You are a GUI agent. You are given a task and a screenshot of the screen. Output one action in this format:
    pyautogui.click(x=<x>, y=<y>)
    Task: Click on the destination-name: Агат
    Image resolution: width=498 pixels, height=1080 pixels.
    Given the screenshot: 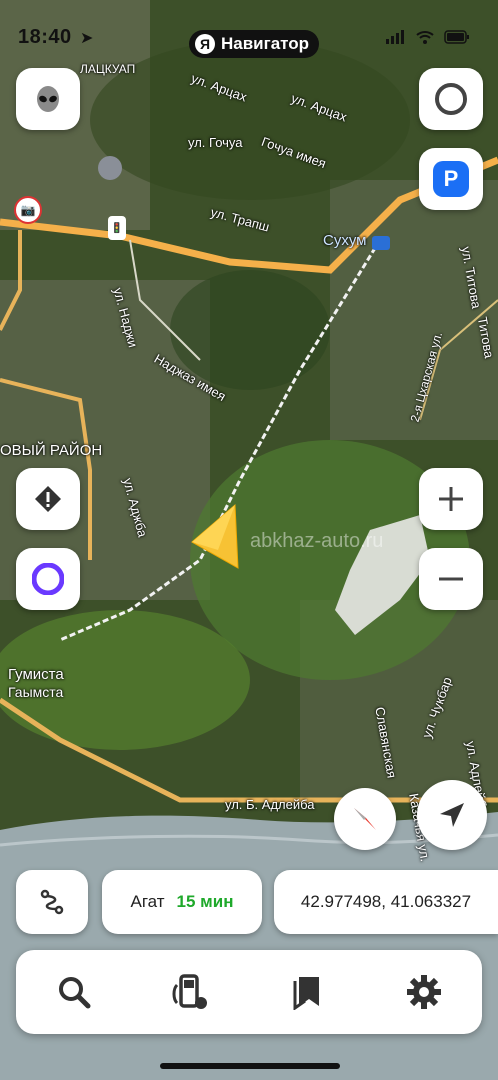 What is the action you would take?
    pyautogui.click(x=147, y=901)
    